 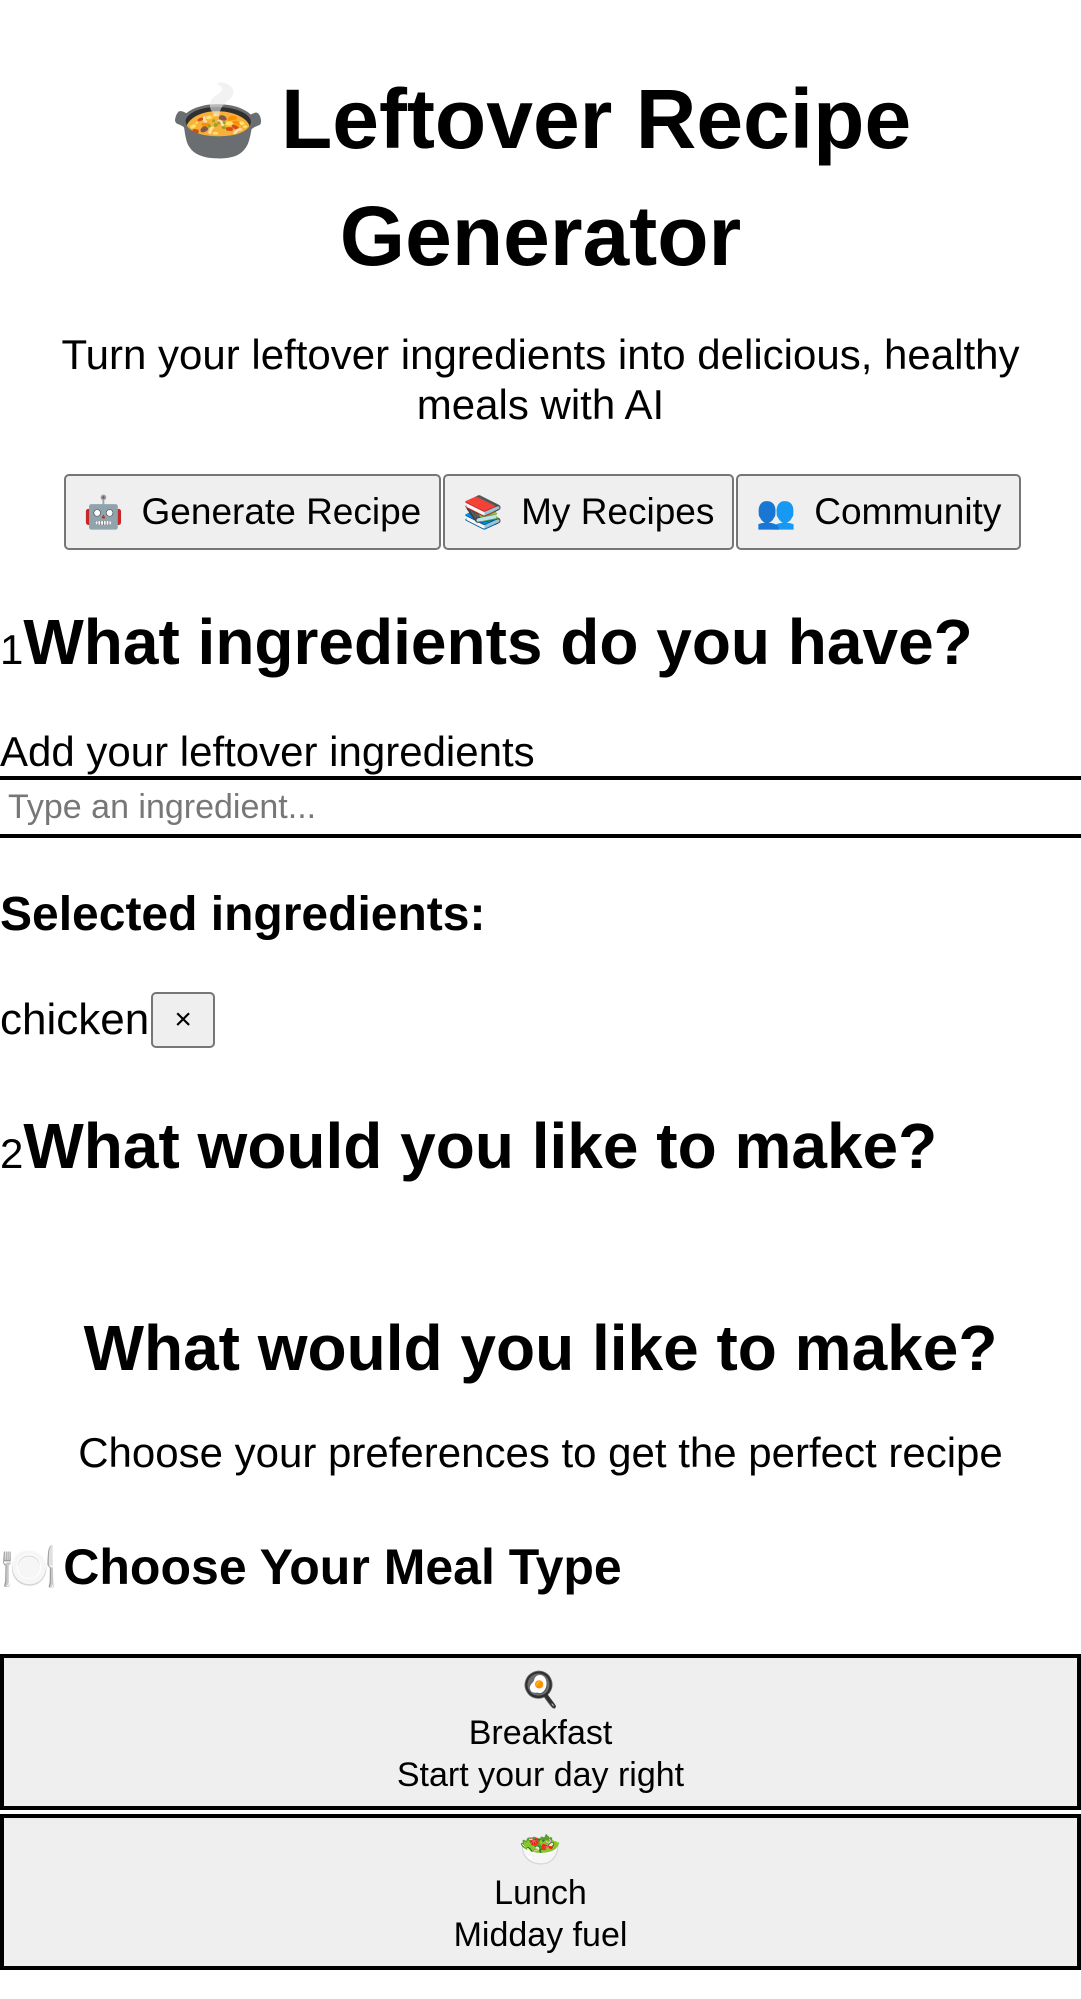 I want to click on meal-option-lunch: 🥗 Lunch Midday fuel, so click(x=540, y=1892).